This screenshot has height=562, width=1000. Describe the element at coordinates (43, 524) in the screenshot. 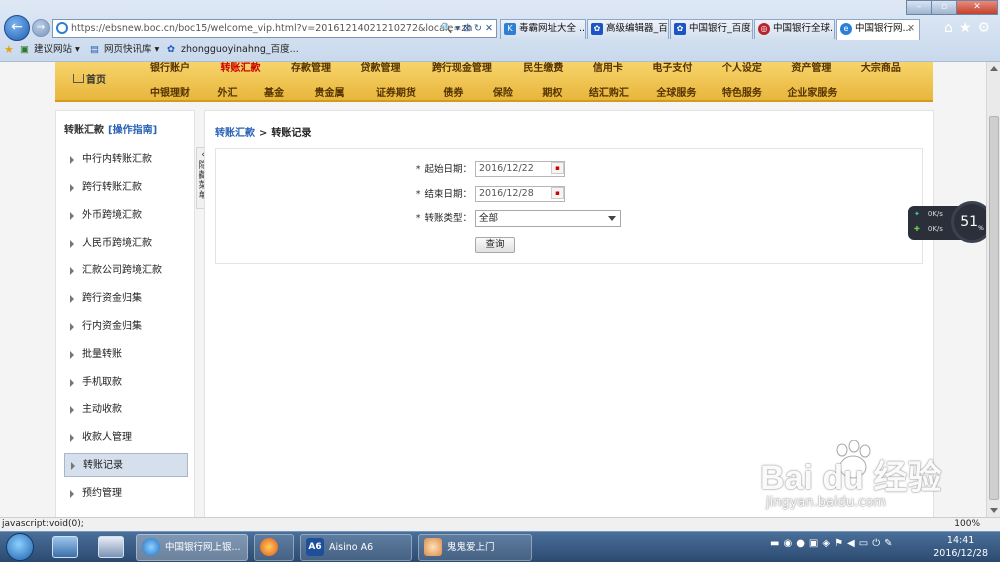

I see `status-text: javascript:void(0);` at that location.